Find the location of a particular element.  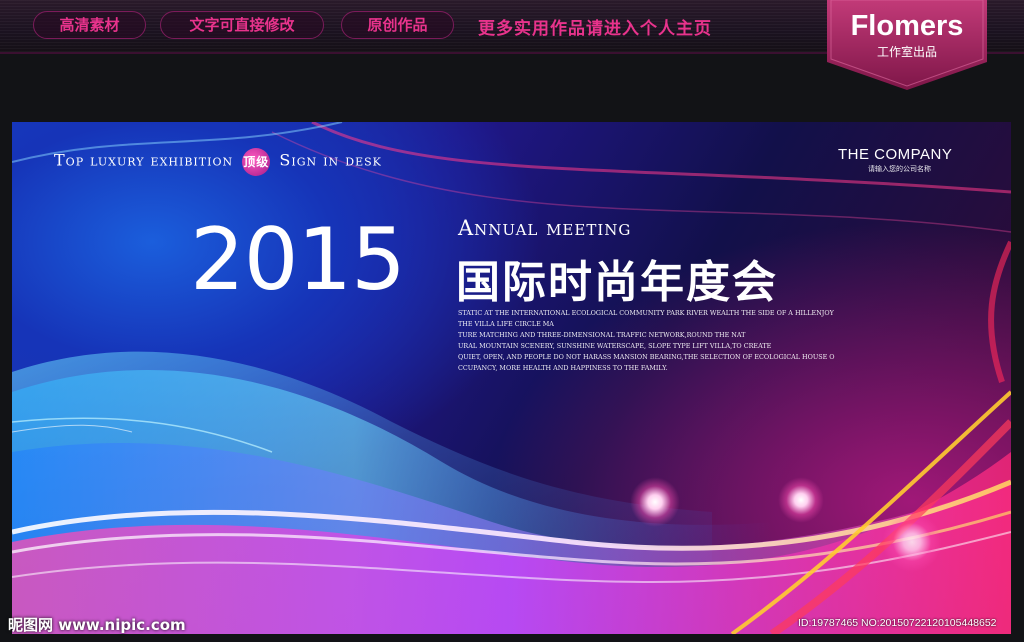

brand-name: Flomers is located at coordinates (907, 26).